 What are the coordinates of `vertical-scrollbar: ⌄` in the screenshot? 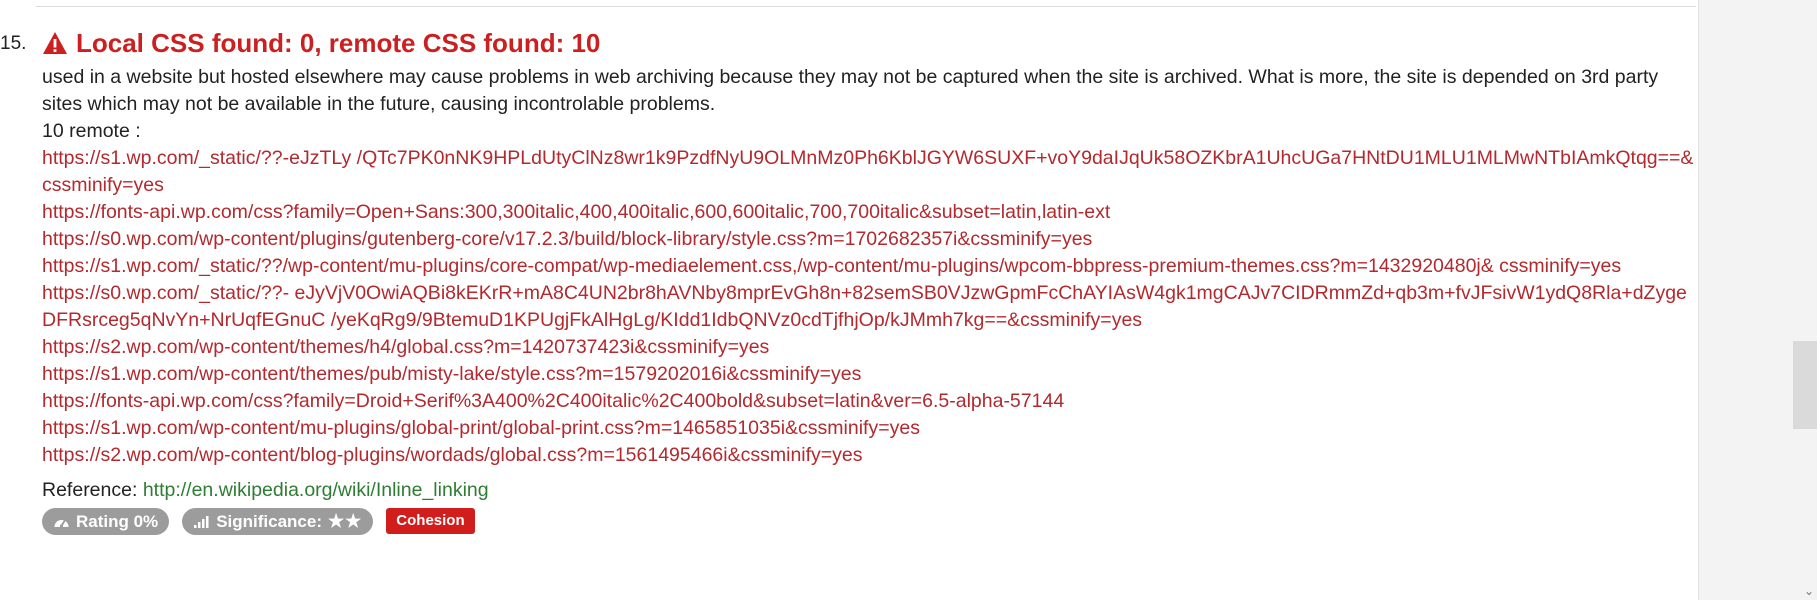 It's located at (1757, 300).